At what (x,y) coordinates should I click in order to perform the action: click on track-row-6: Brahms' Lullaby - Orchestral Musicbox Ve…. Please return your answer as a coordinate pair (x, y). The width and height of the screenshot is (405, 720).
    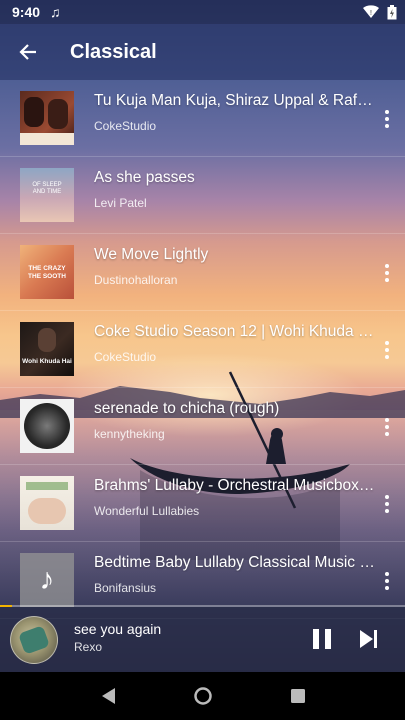
    Looking at the image, I should click on (202, 503).